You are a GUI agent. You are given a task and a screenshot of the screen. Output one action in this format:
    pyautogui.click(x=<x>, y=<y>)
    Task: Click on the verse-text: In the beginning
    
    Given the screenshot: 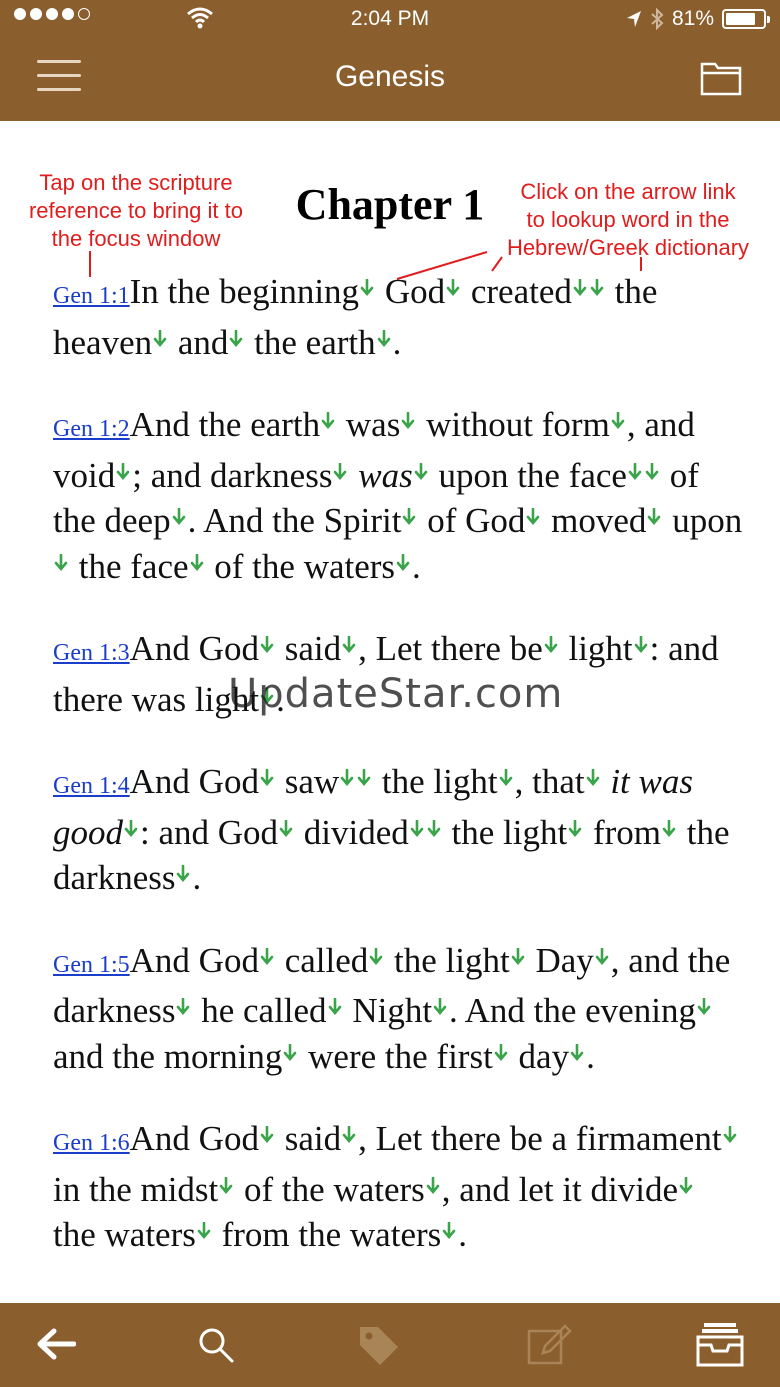 What is the action you would take?
    pyautogui.click(x=244, y=291)
    